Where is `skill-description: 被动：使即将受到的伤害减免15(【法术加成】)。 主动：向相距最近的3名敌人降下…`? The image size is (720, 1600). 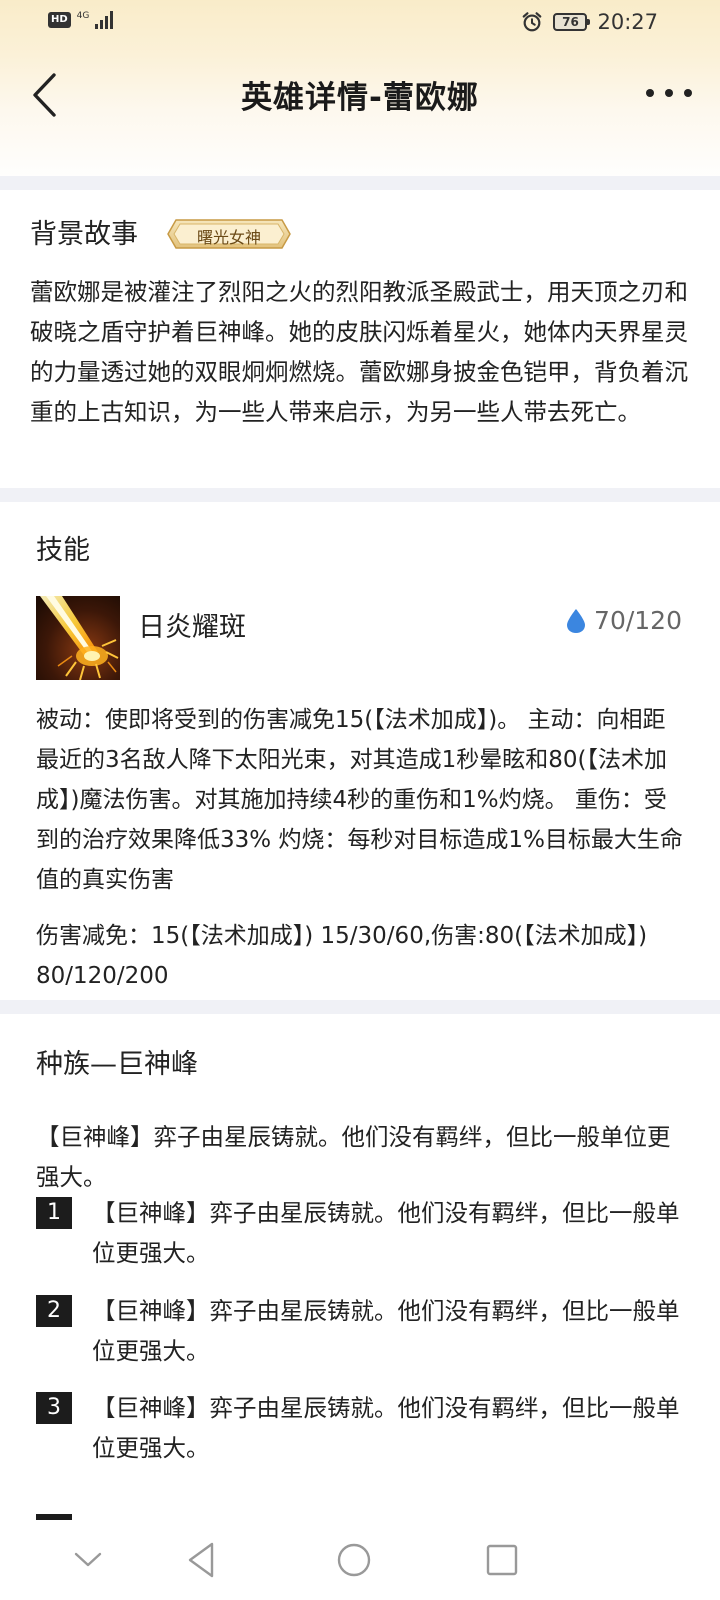 skill-description: 被动：使即将受到的伤害减免15(【法术加成】)。 主动：向相距最近的3名敌人降下… is located at coordinates (359, 800).